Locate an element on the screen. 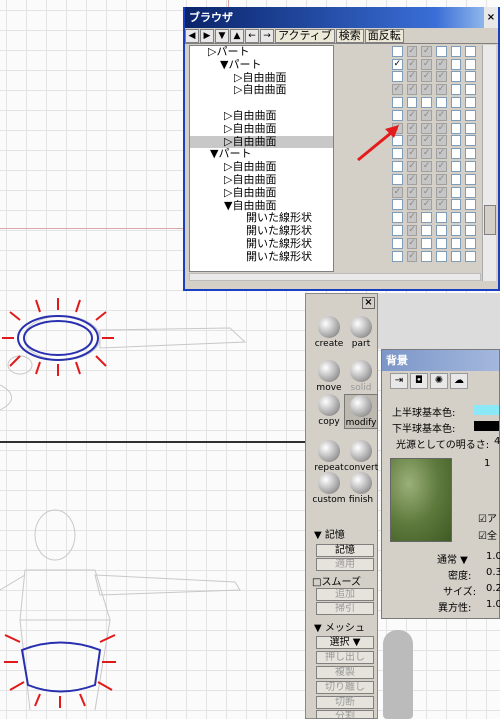 This screenshot has width=500, height=719. upper-color-swatch is located at coordinates (486, 410).